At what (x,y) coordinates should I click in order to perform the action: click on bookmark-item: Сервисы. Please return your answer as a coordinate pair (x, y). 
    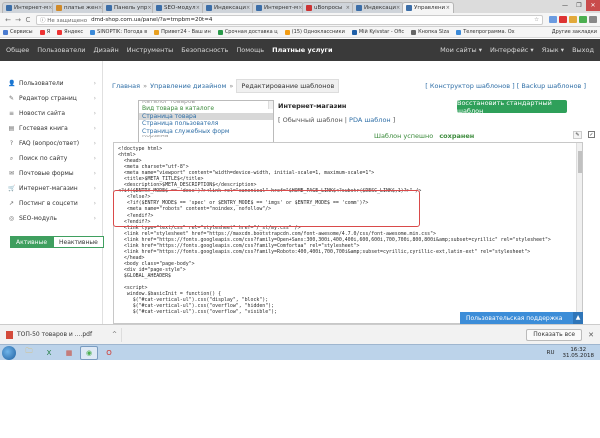
    Looking at the image, I should click on (18, 32).